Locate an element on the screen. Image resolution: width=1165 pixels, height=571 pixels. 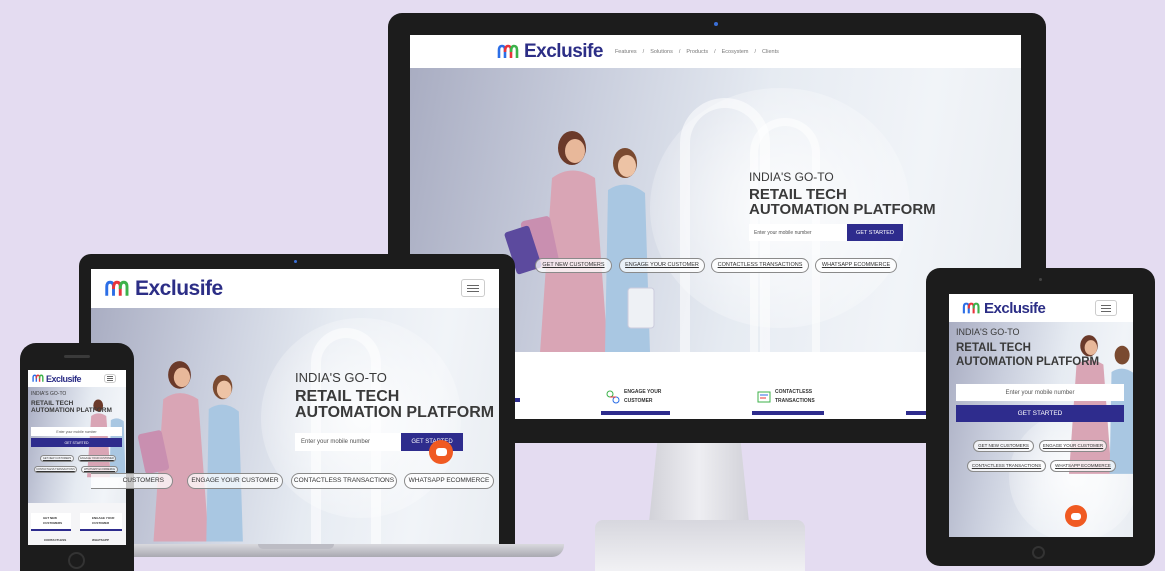
nav-features: Features is located at coordinates (626, 52).